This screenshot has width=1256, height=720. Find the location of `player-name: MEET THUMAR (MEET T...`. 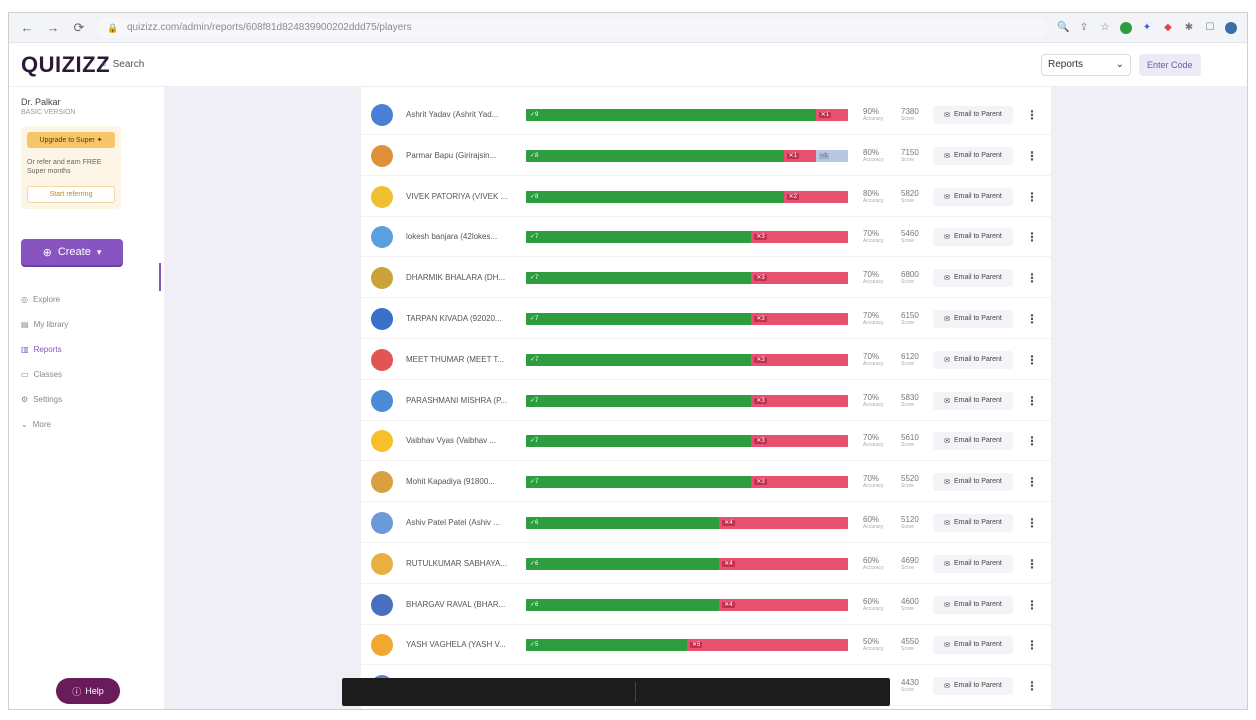

player-name: MEET THUMAR (MEET T... is located at coordinates (461, 359).